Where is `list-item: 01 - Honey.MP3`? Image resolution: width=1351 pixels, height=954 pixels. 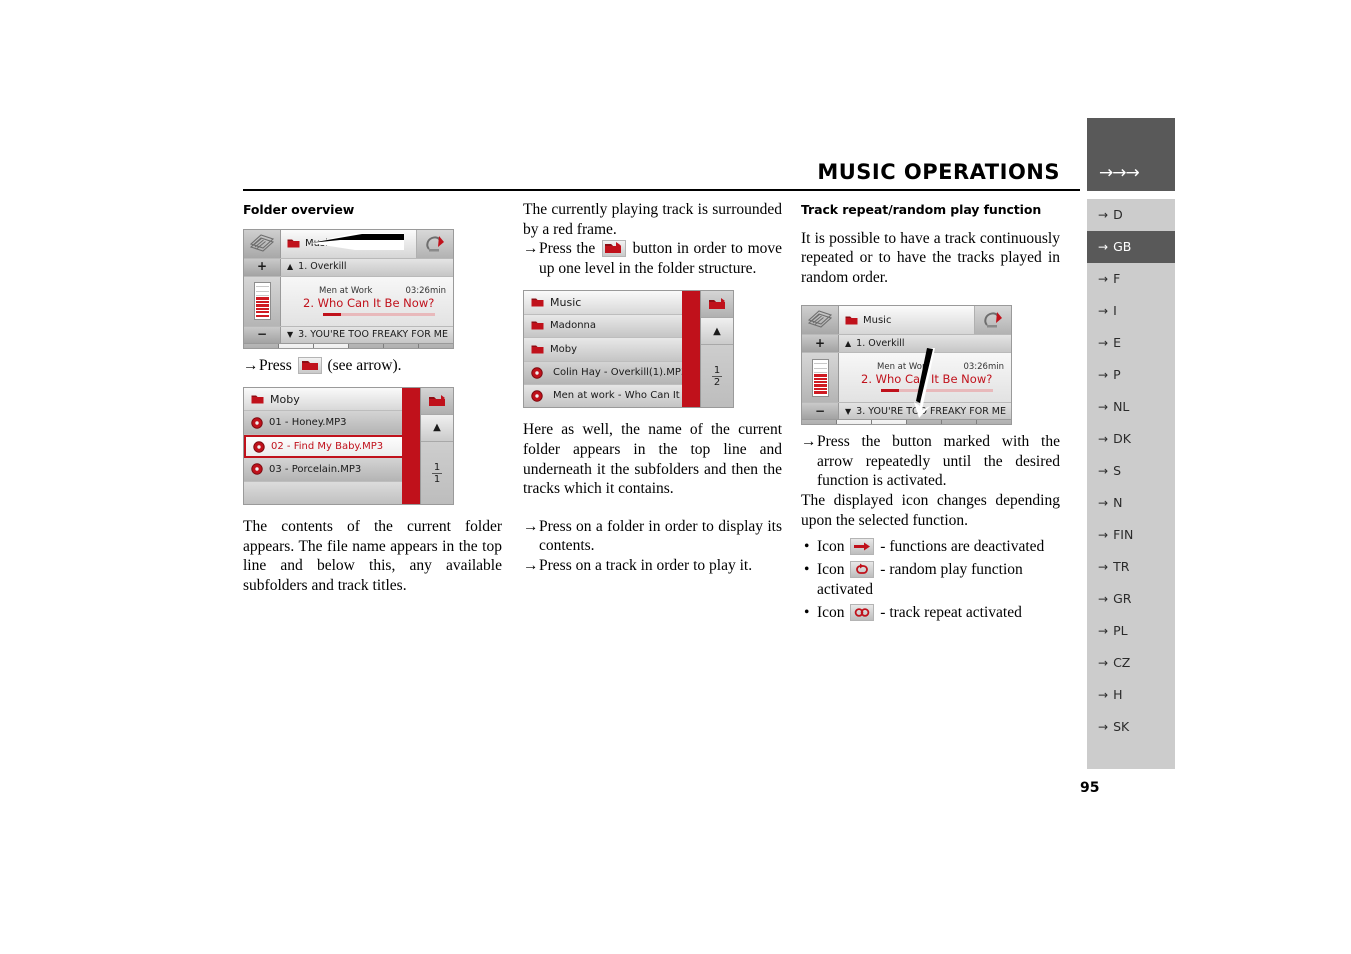 list-item: 01 - Honey.MP3 is located at coordinates (333, 423).